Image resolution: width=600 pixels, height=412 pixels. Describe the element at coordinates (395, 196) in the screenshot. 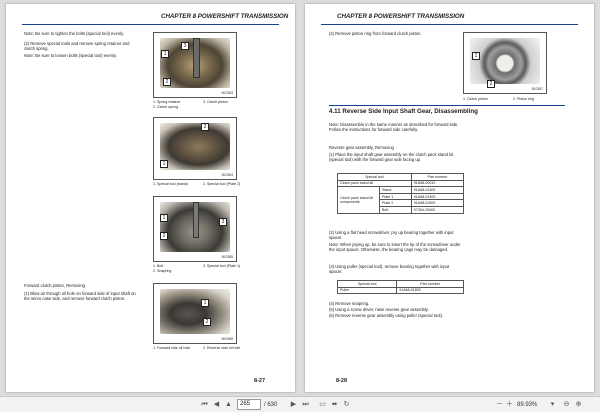

I see `table-cell: Plate 1` at that location.